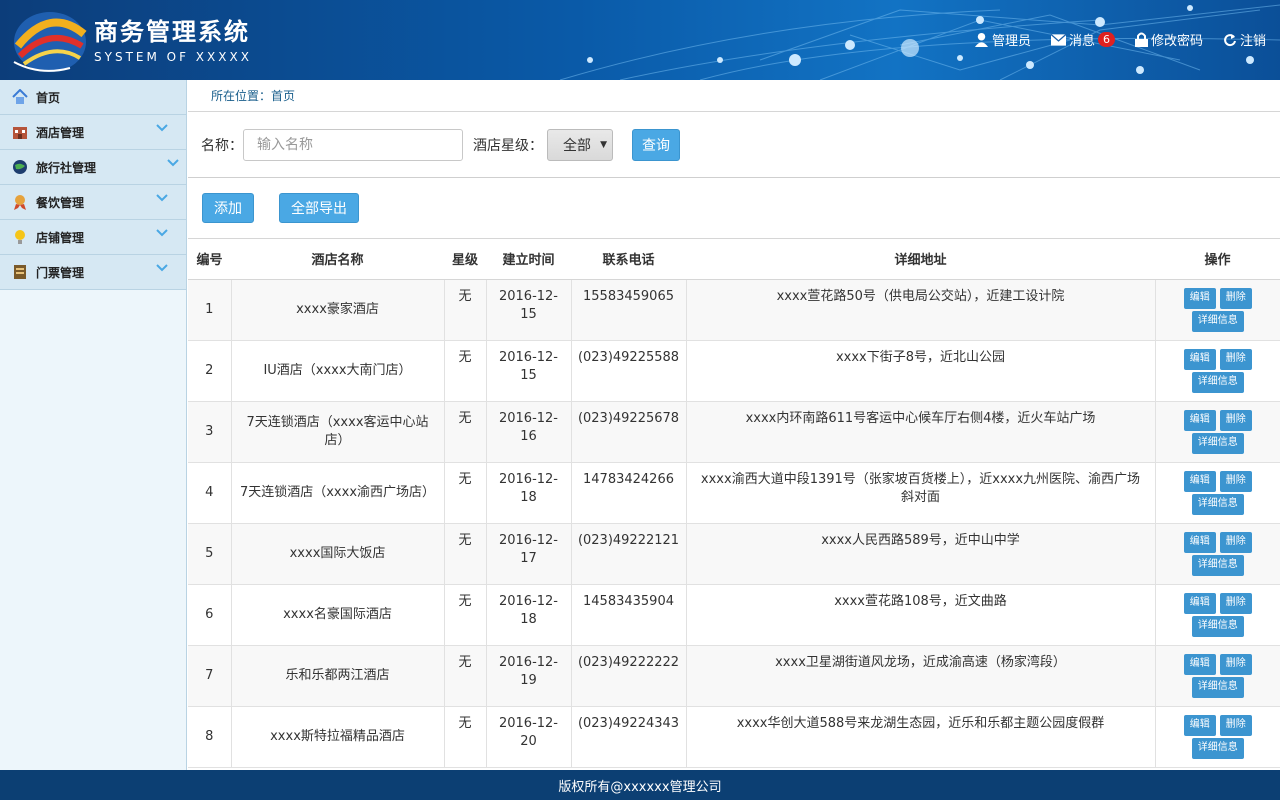  I want to click on star-select-value: 全部, so click(577, 145).